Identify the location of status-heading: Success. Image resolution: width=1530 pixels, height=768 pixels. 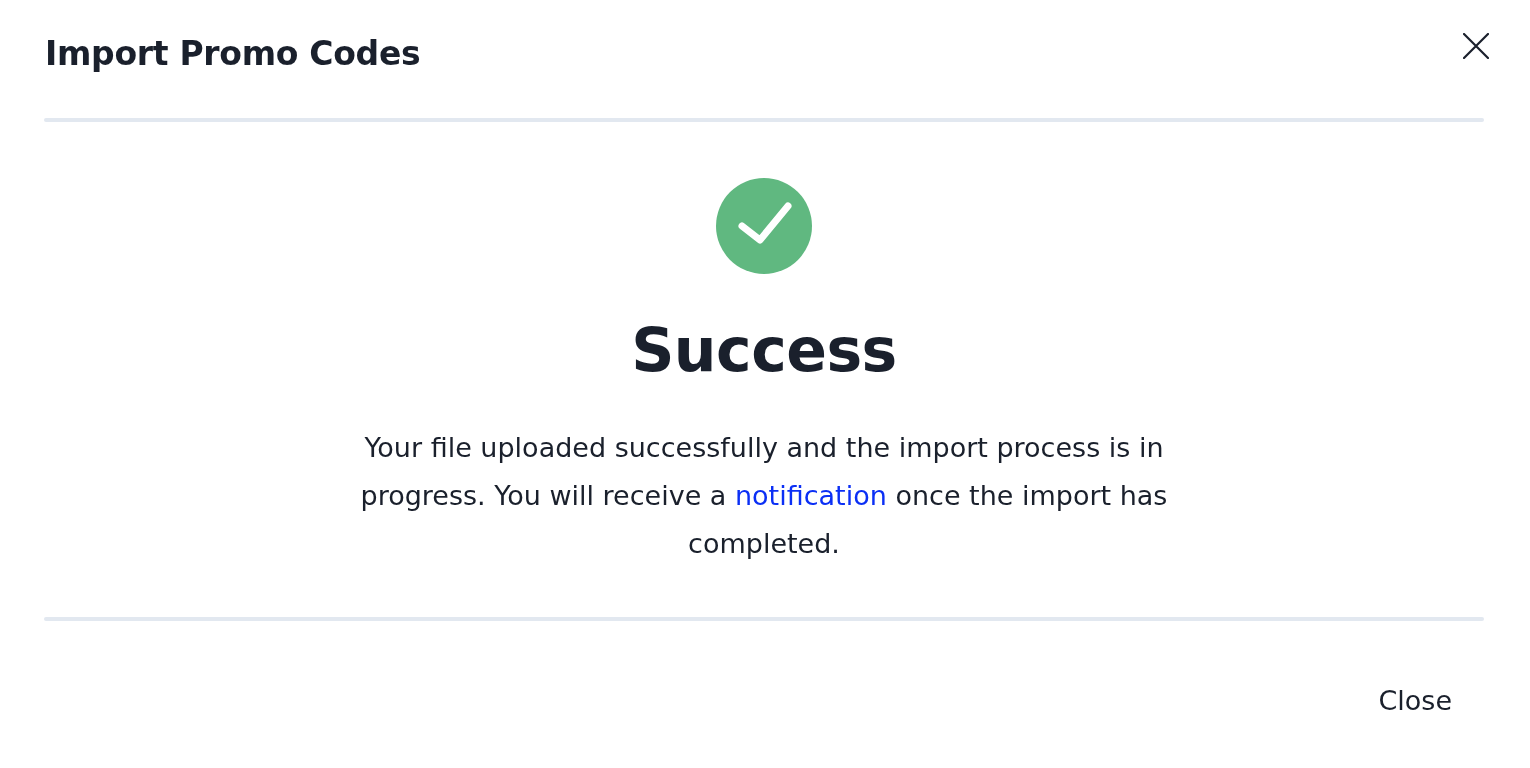
(764, 350).